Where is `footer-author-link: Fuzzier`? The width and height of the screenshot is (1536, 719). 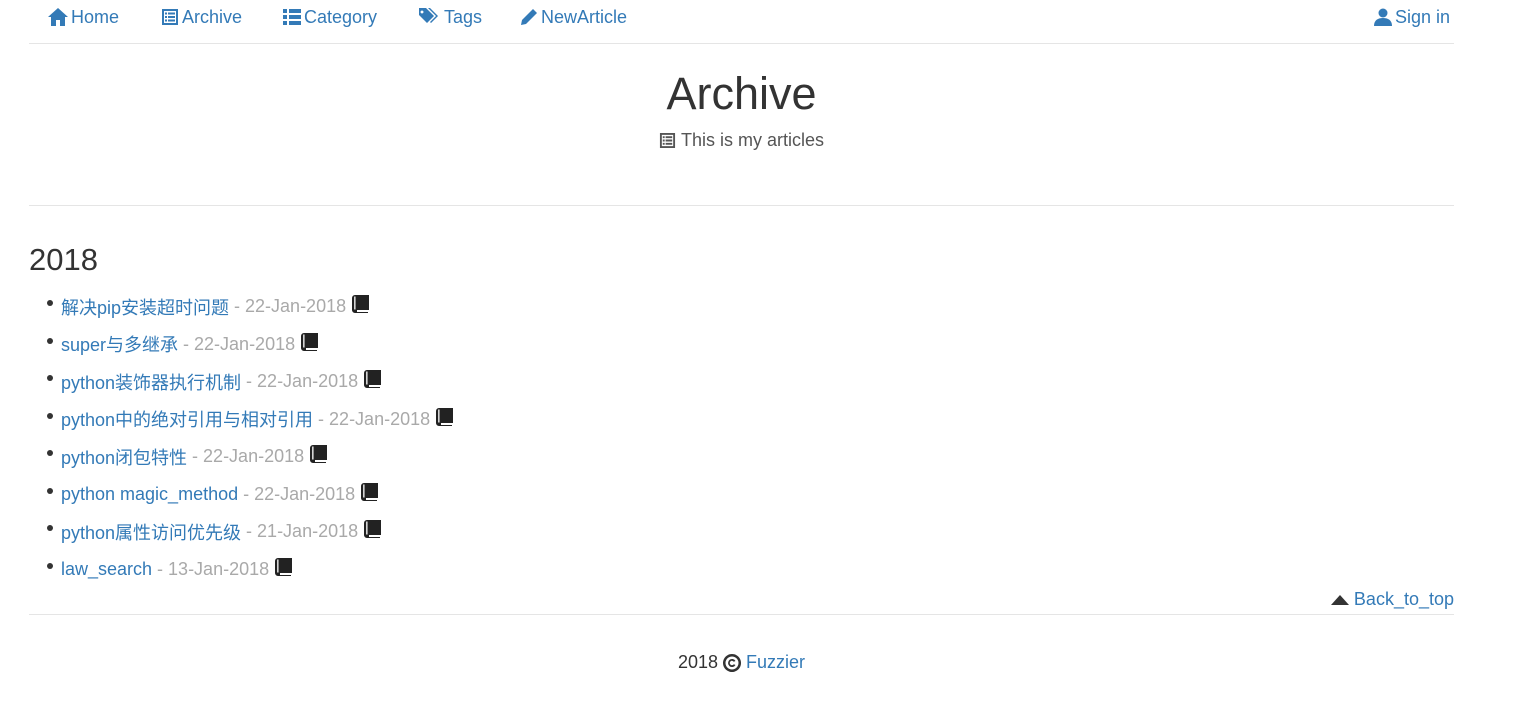
footer-author-link: Fuzzier is located at coordinates (775, 662).